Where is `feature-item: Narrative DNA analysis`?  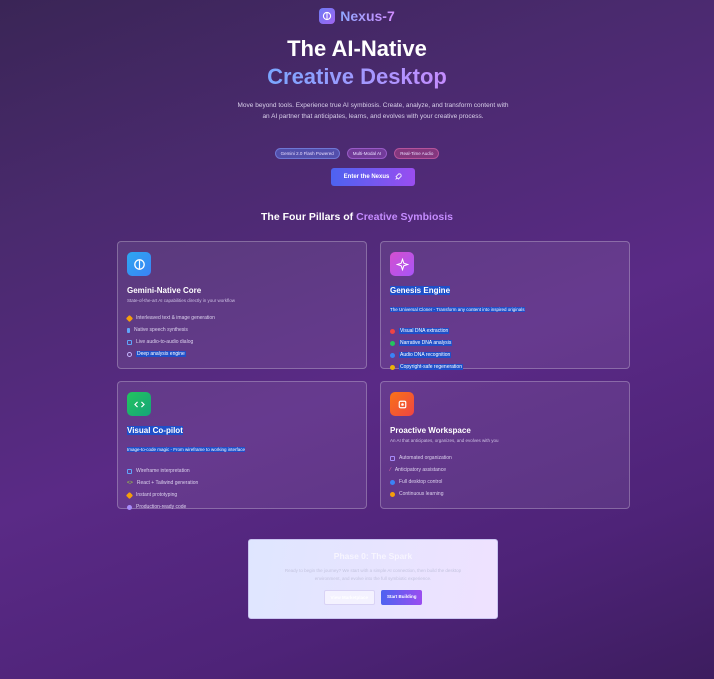 feature-item: Narrative DNA analysis is located at coordinates (505, 343).